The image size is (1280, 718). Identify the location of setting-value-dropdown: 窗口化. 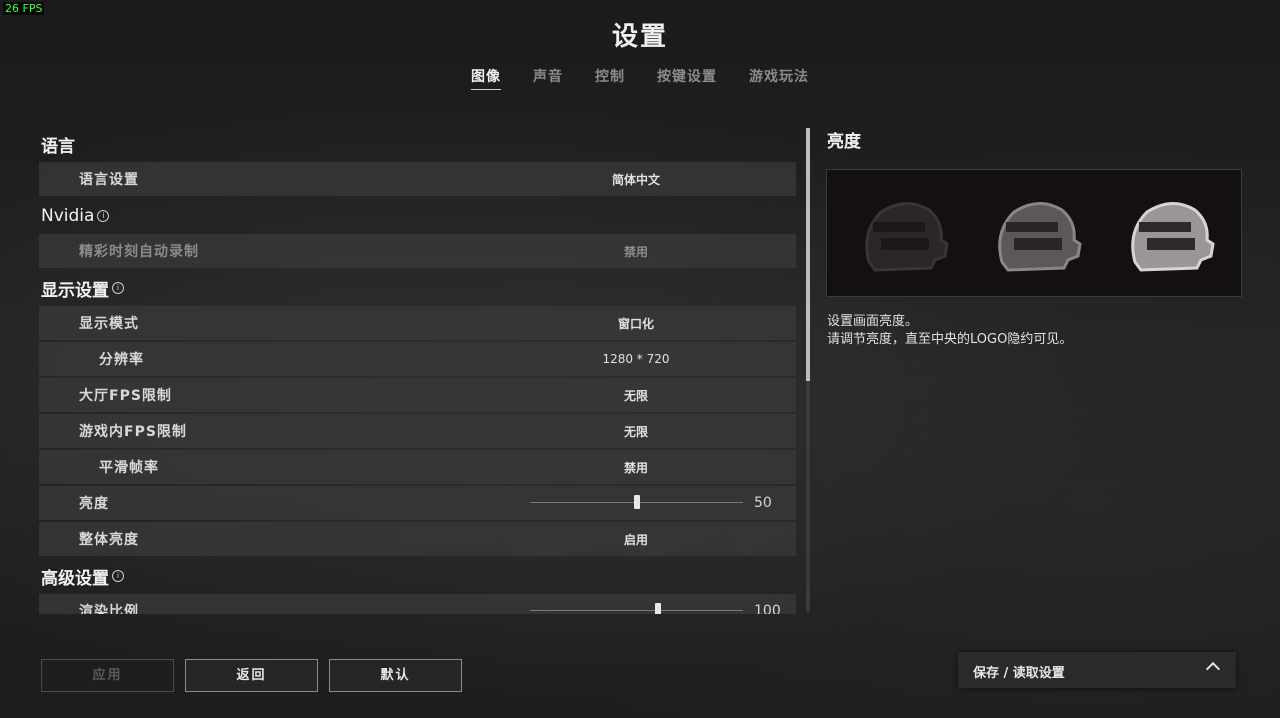
(636, 323).